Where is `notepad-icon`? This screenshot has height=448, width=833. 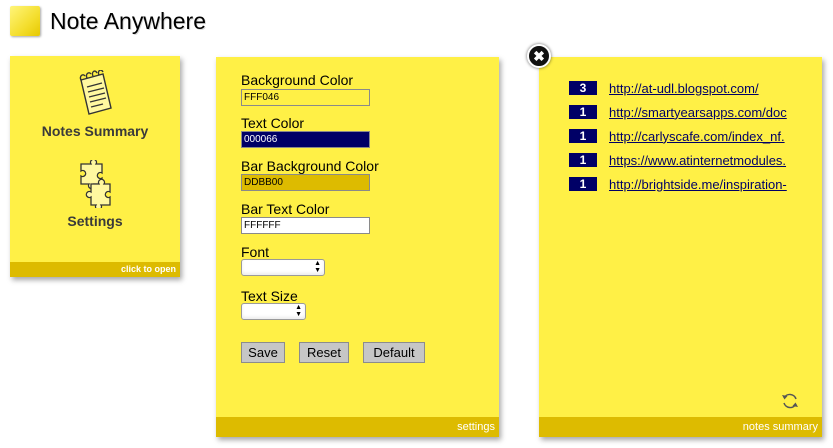
notepad-icon is located at coordinates (95, 92).